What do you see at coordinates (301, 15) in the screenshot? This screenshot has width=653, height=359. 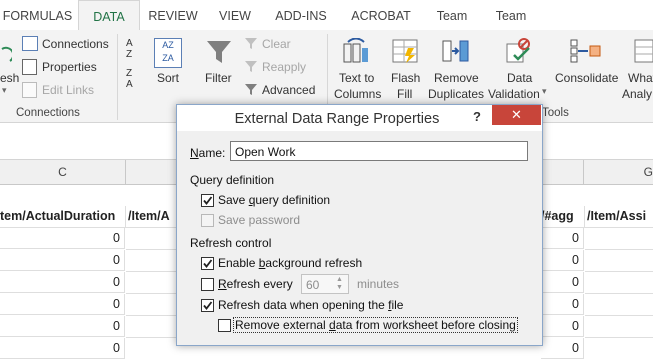 I see `tab-add-ins: ADD-INS` at bounding box center [301, 15].